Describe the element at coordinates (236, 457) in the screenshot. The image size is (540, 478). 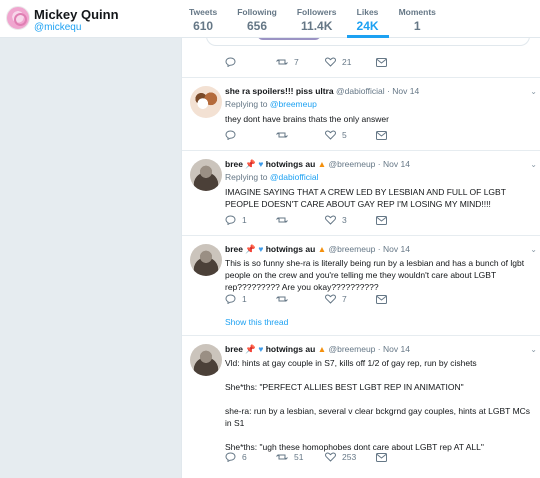
I see `reply-icon: 6` at that location.